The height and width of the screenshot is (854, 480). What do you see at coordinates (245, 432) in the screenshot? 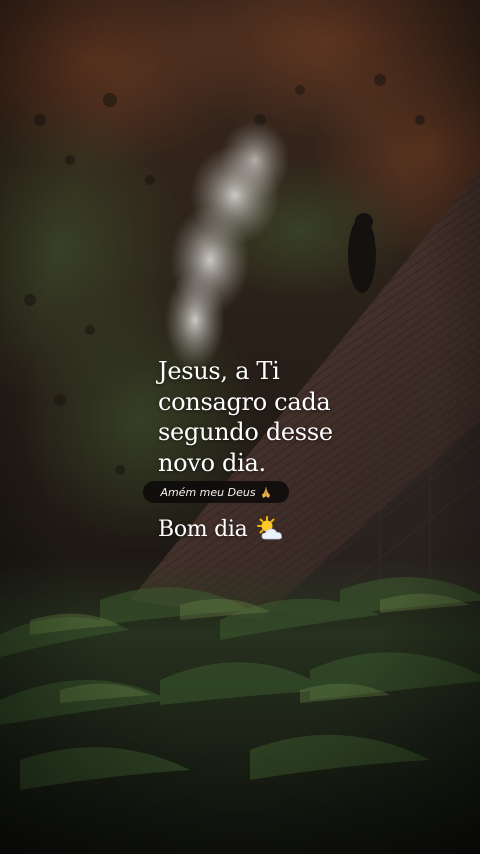
I see `quote-line: segundo desse` at bounding box center [245, 432].